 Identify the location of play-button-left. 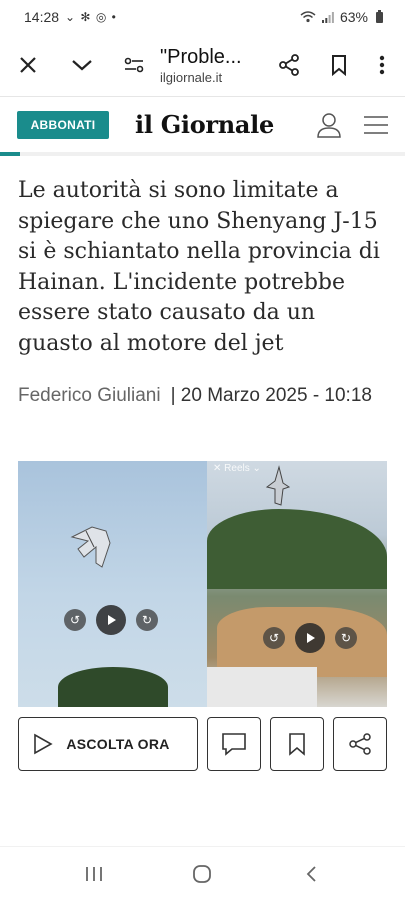
(111, 620).